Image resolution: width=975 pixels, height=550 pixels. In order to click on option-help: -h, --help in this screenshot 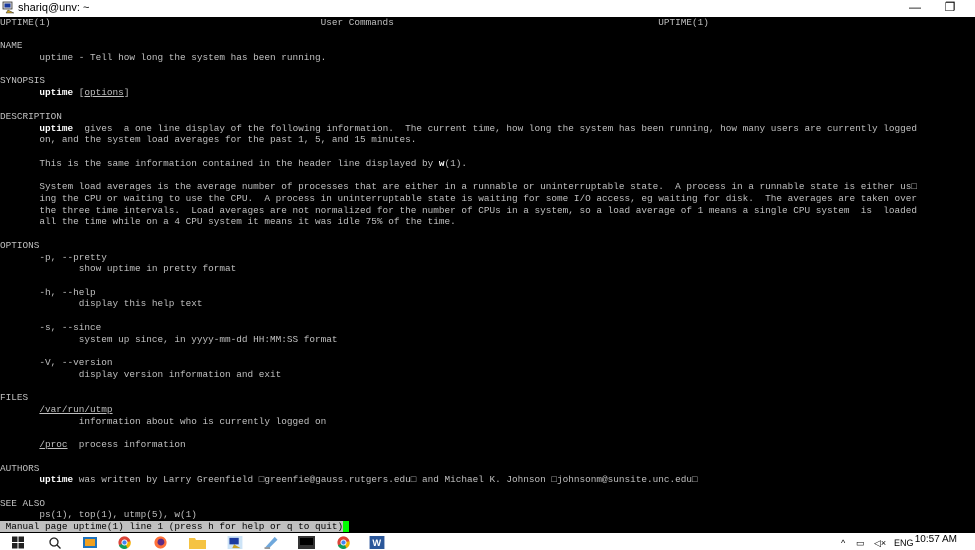, I will do `click(48, 292)`.